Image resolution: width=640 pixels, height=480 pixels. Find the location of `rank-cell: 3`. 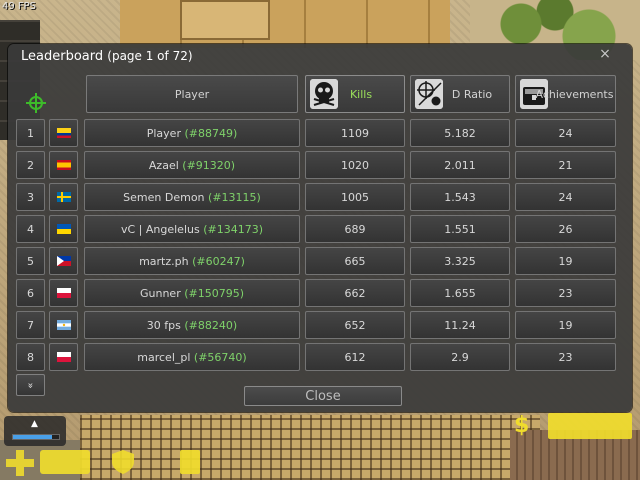

rank-cell: 3 is located at coordinates (30, 197).